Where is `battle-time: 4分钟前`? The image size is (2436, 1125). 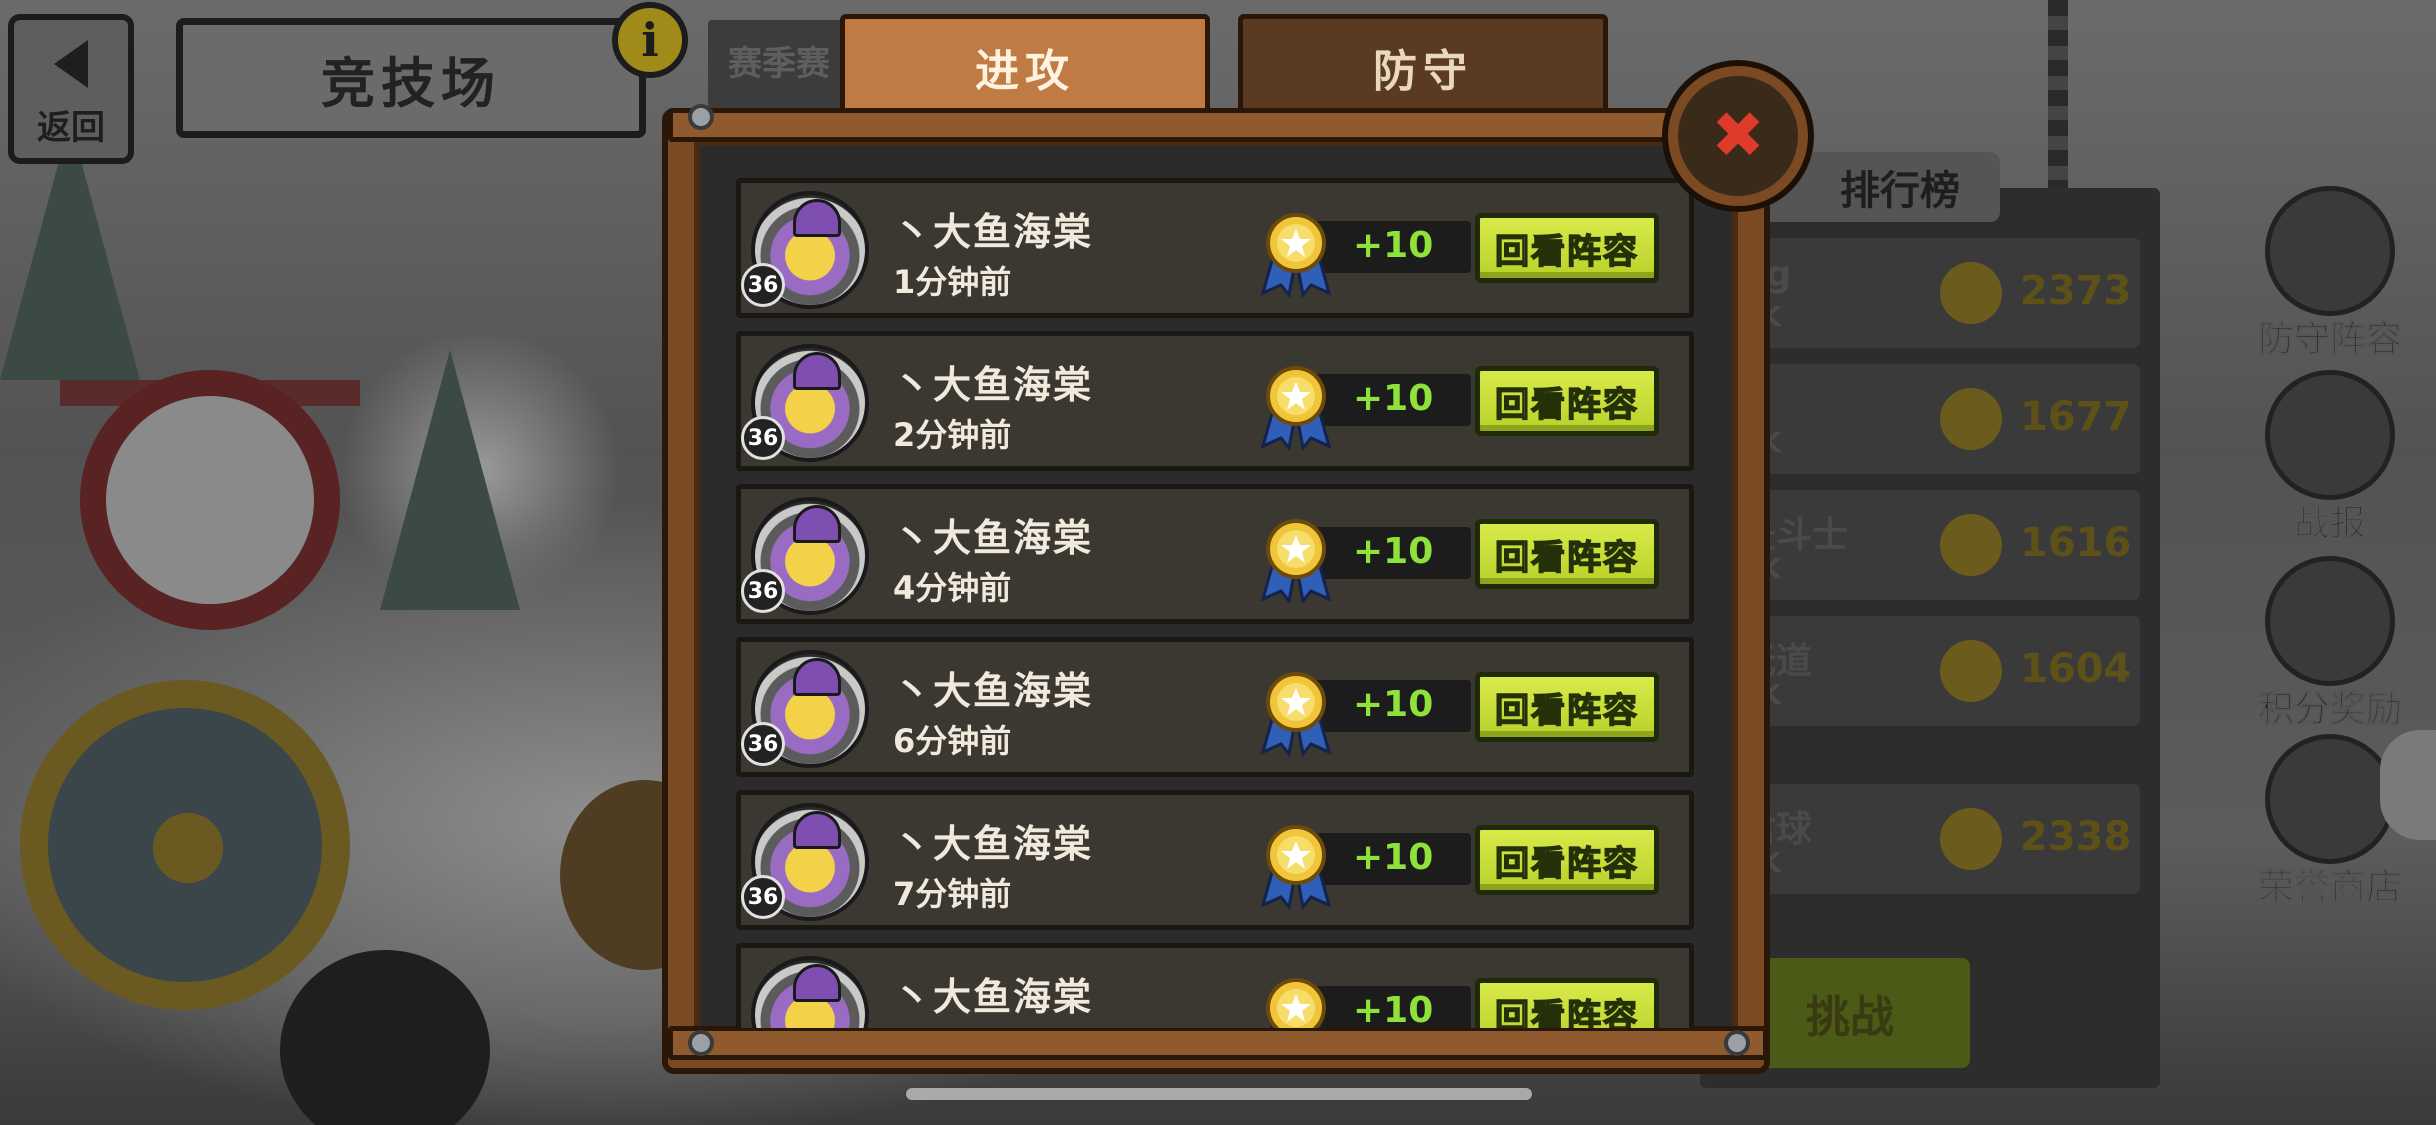
battle-time: 4分钟前 is located at coordinates (952, 588).